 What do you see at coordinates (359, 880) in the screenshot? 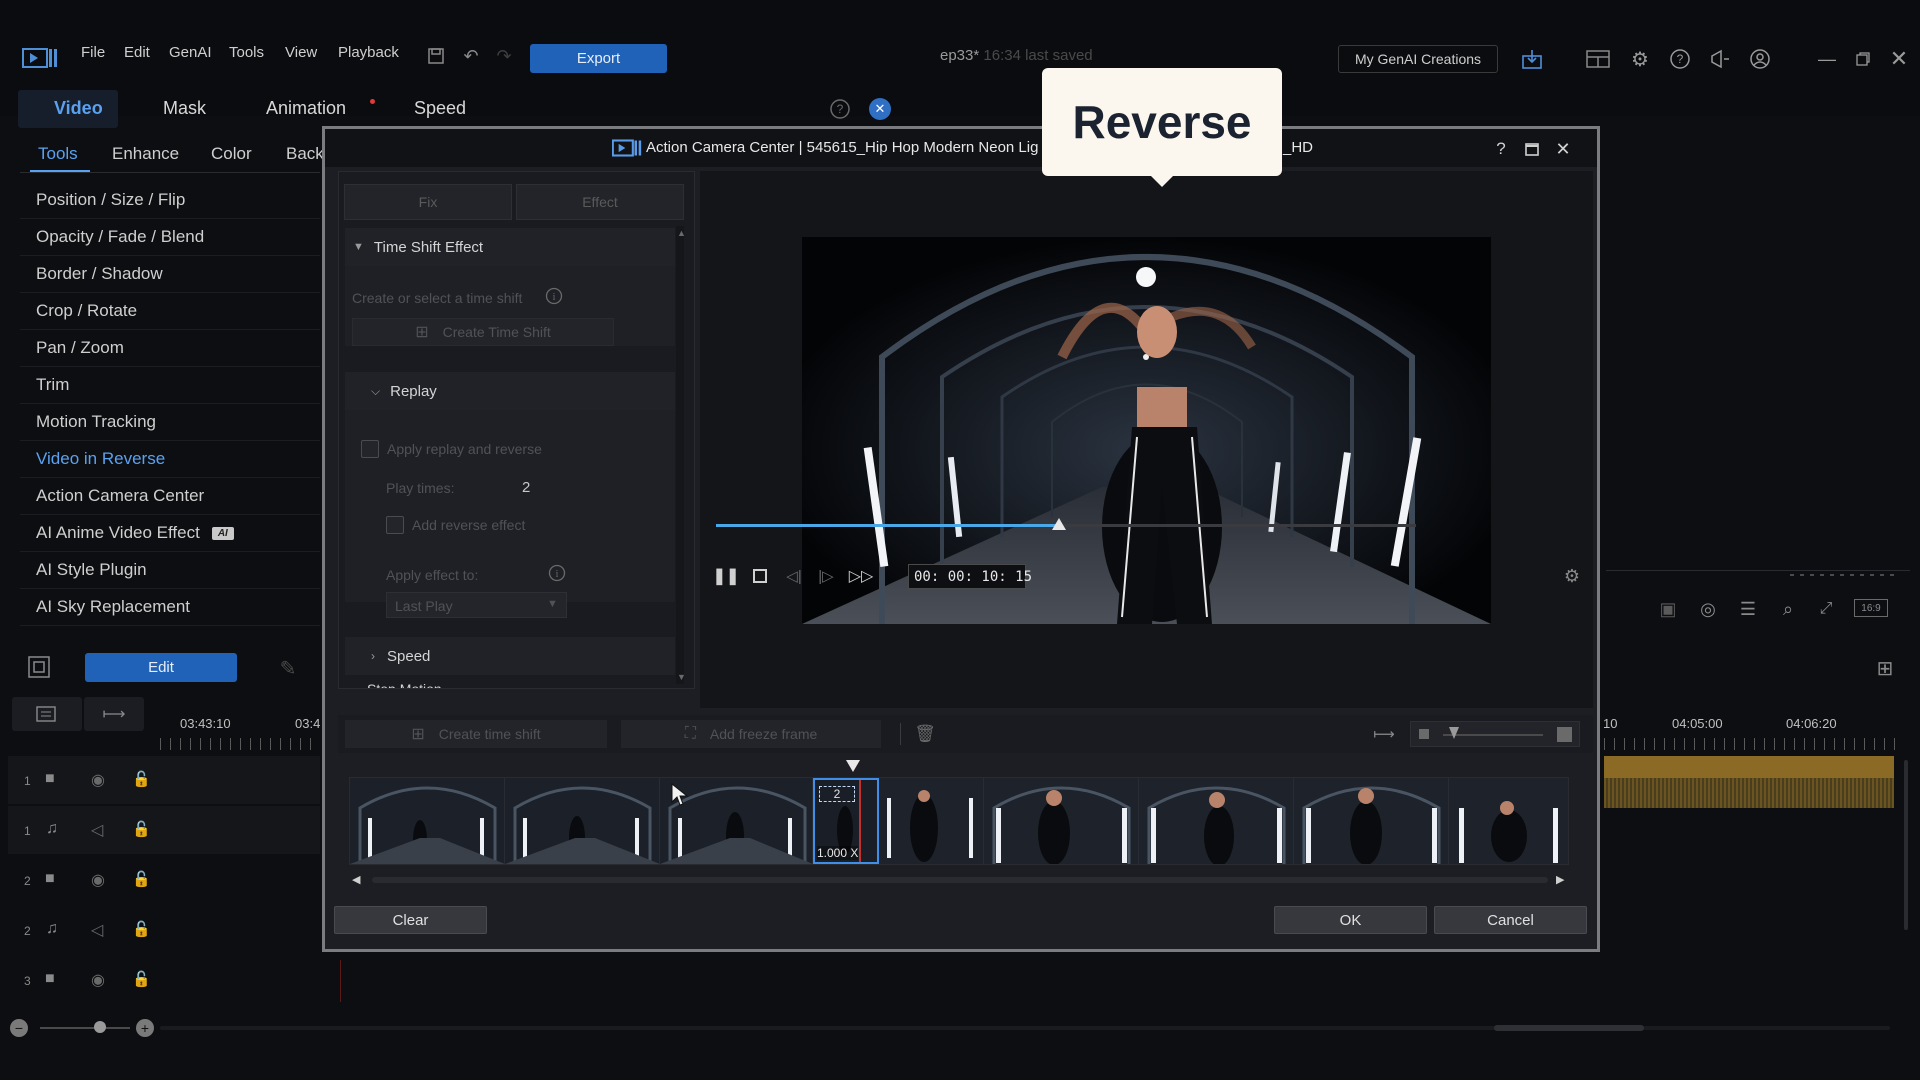
I see `scroll-left-icon: ◀` at bounding box center [359, 880].